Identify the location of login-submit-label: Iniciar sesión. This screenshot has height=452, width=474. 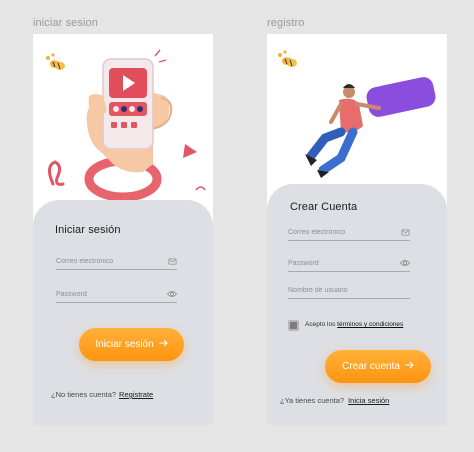
(124, 344).